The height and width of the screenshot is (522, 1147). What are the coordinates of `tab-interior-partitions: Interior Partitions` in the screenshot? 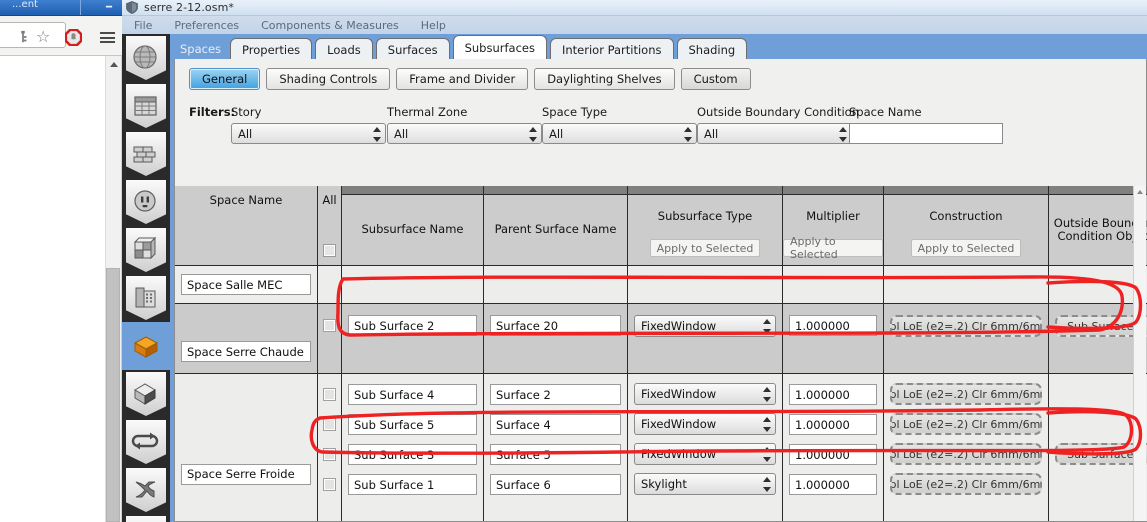 It's located at (611, 49).